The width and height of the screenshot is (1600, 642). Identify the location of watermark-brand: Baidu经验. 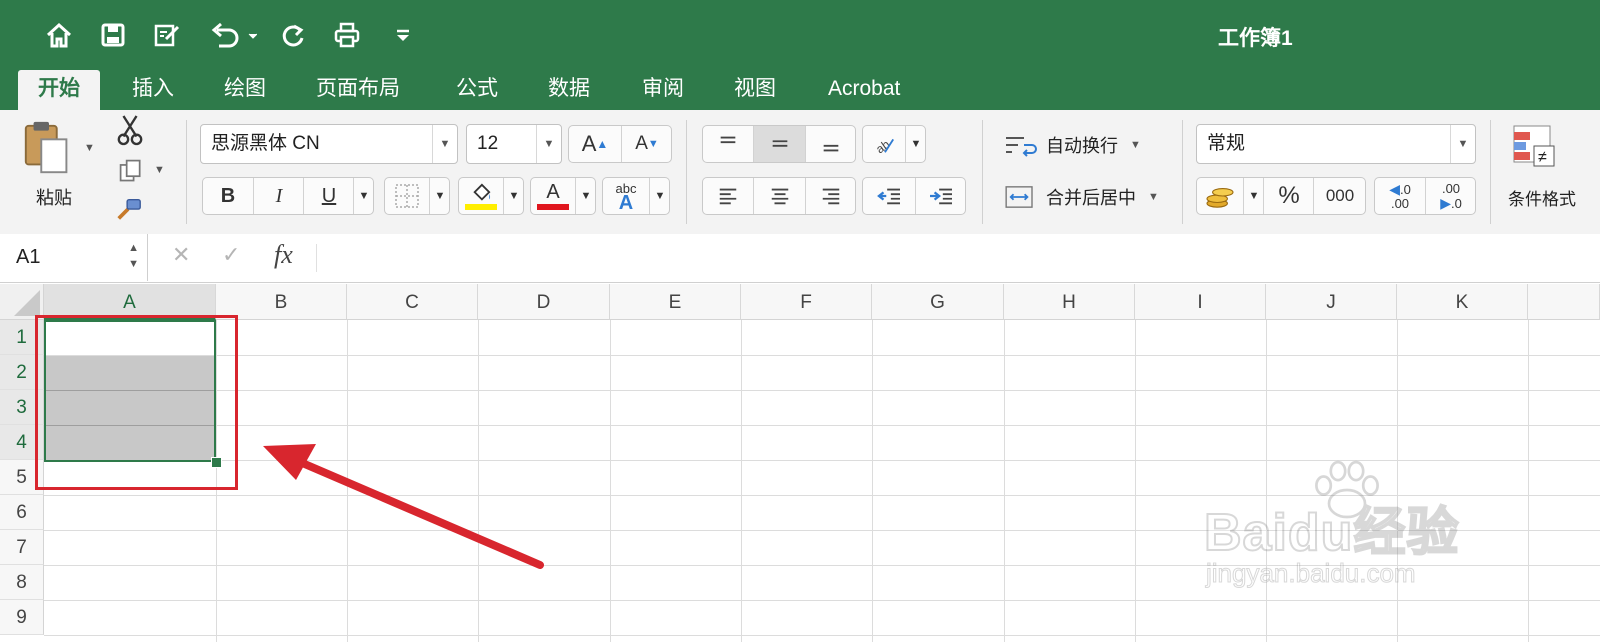
(1331, 533).